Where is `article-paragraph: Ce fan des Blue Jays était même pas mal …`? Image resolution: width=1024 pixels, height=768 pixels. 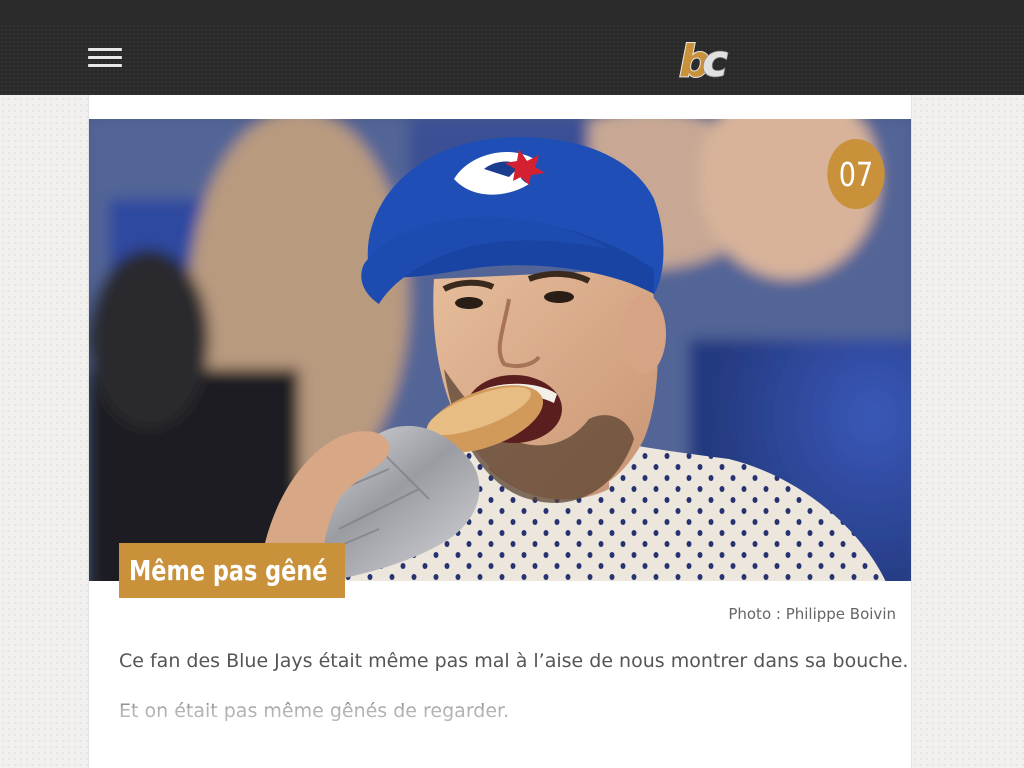 article-paragraph: Ce fan des Blue Jays était même pas mal … is located at coordinates (514, 661).